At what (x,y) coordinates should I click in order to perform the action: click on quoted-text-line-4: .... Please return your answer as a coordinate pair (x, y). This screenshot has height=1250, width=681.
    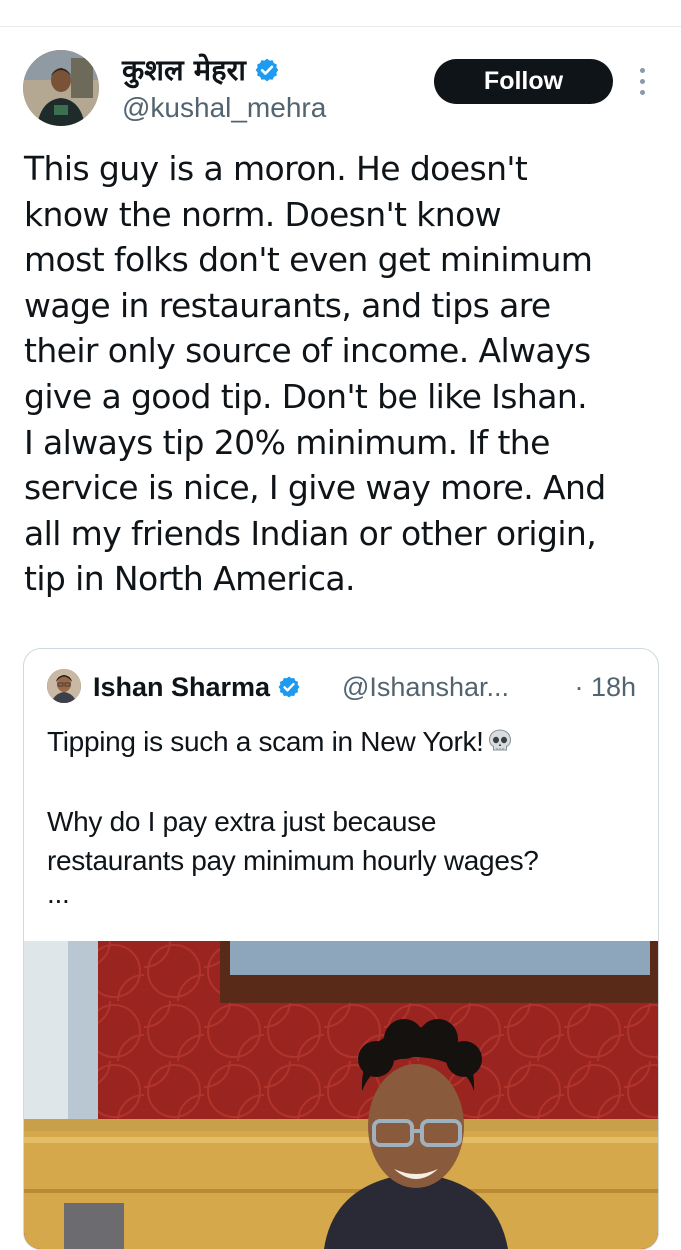
    Looking at the image, I should click on (58, 893).